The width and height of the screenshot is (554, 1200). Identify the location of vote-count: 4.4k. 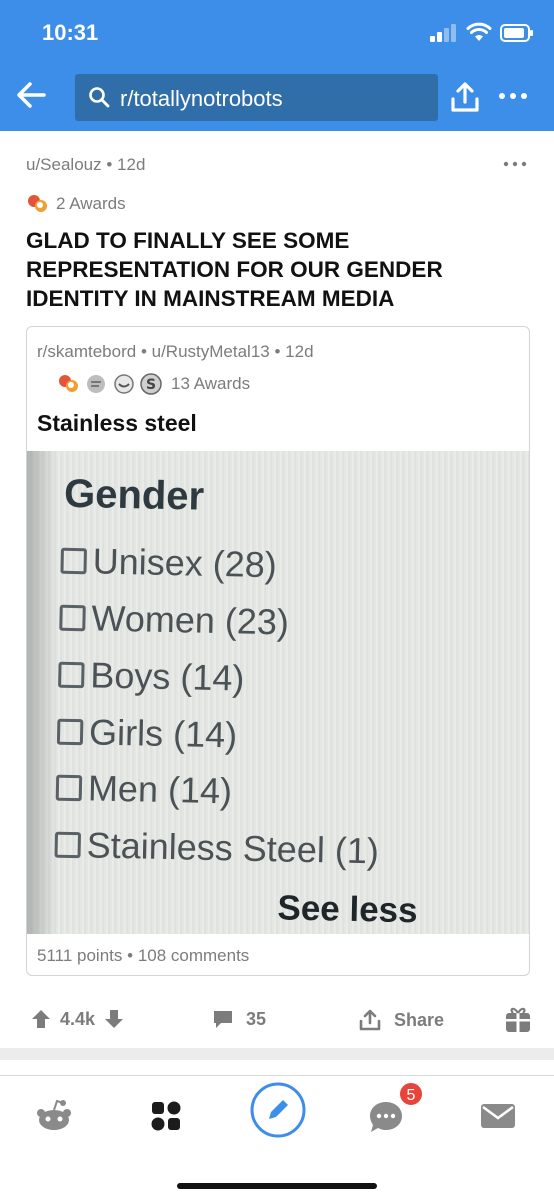
(78, 1018).